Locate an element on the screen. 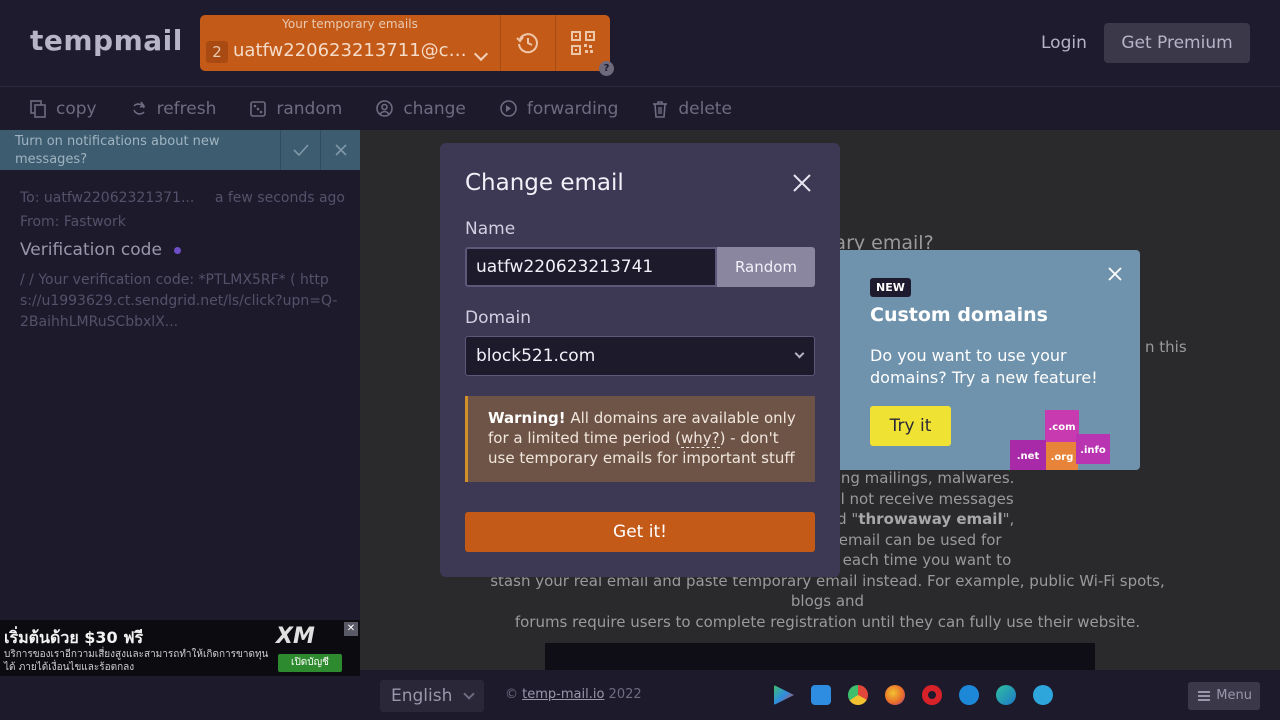 The image size is (1280, 720). tld-net: .net is located at coordinates (1028, 455).